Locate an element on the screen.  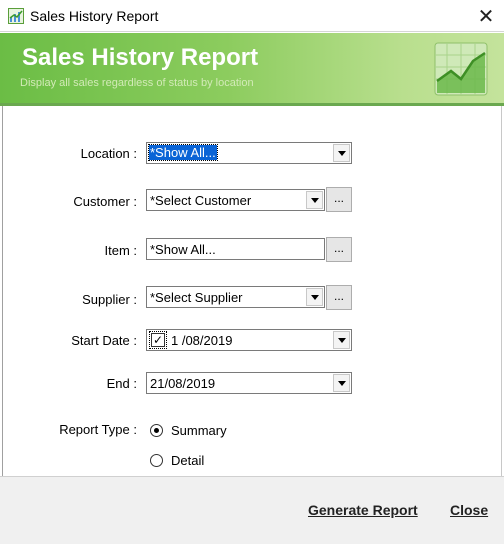
close-icon: ✕ is located at coordinates (486, 16).